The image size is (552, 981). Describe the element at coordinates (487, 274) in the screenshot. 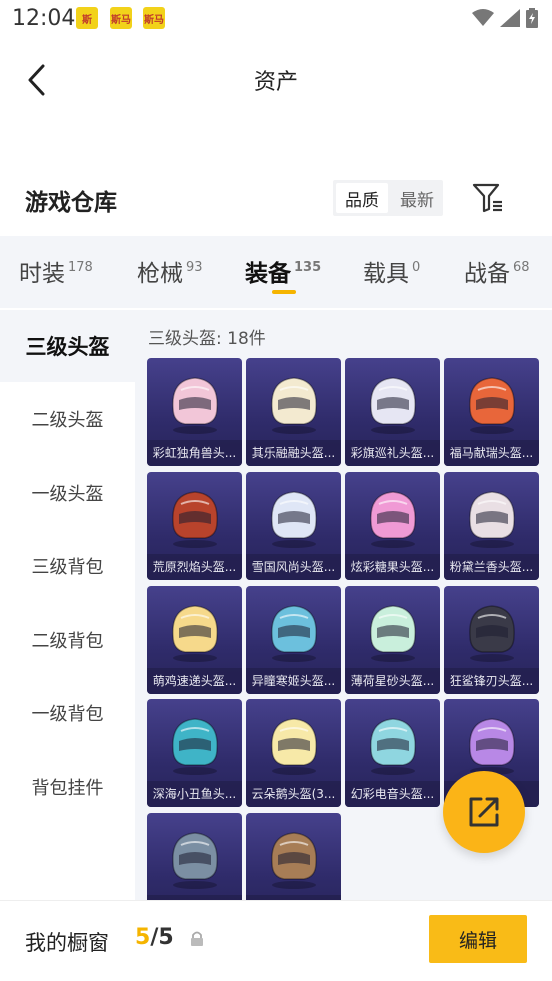

I see `tab-label: 战备` at that location.